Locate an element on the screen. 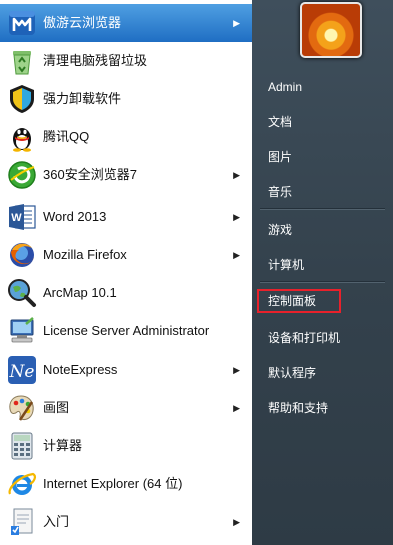 The height and width of the screenshot is (545, 393). 360-browser-icon is located at coordinates (22, 175).